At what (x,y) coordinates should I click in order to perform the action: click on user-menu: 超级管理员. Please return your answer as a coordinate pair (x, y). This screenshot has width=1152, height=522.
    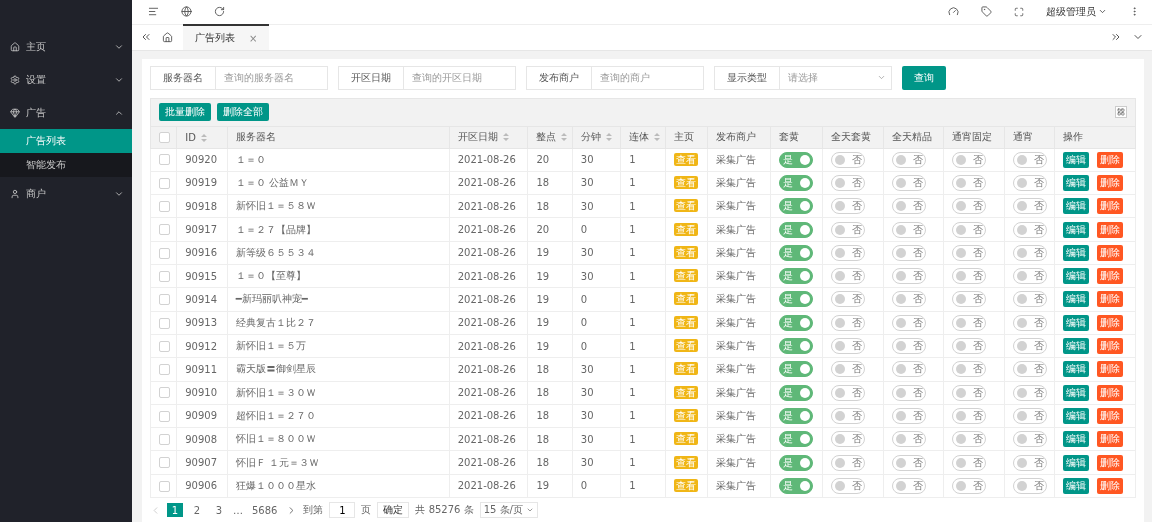
    Looking at the image, I should click on (1076, 11).